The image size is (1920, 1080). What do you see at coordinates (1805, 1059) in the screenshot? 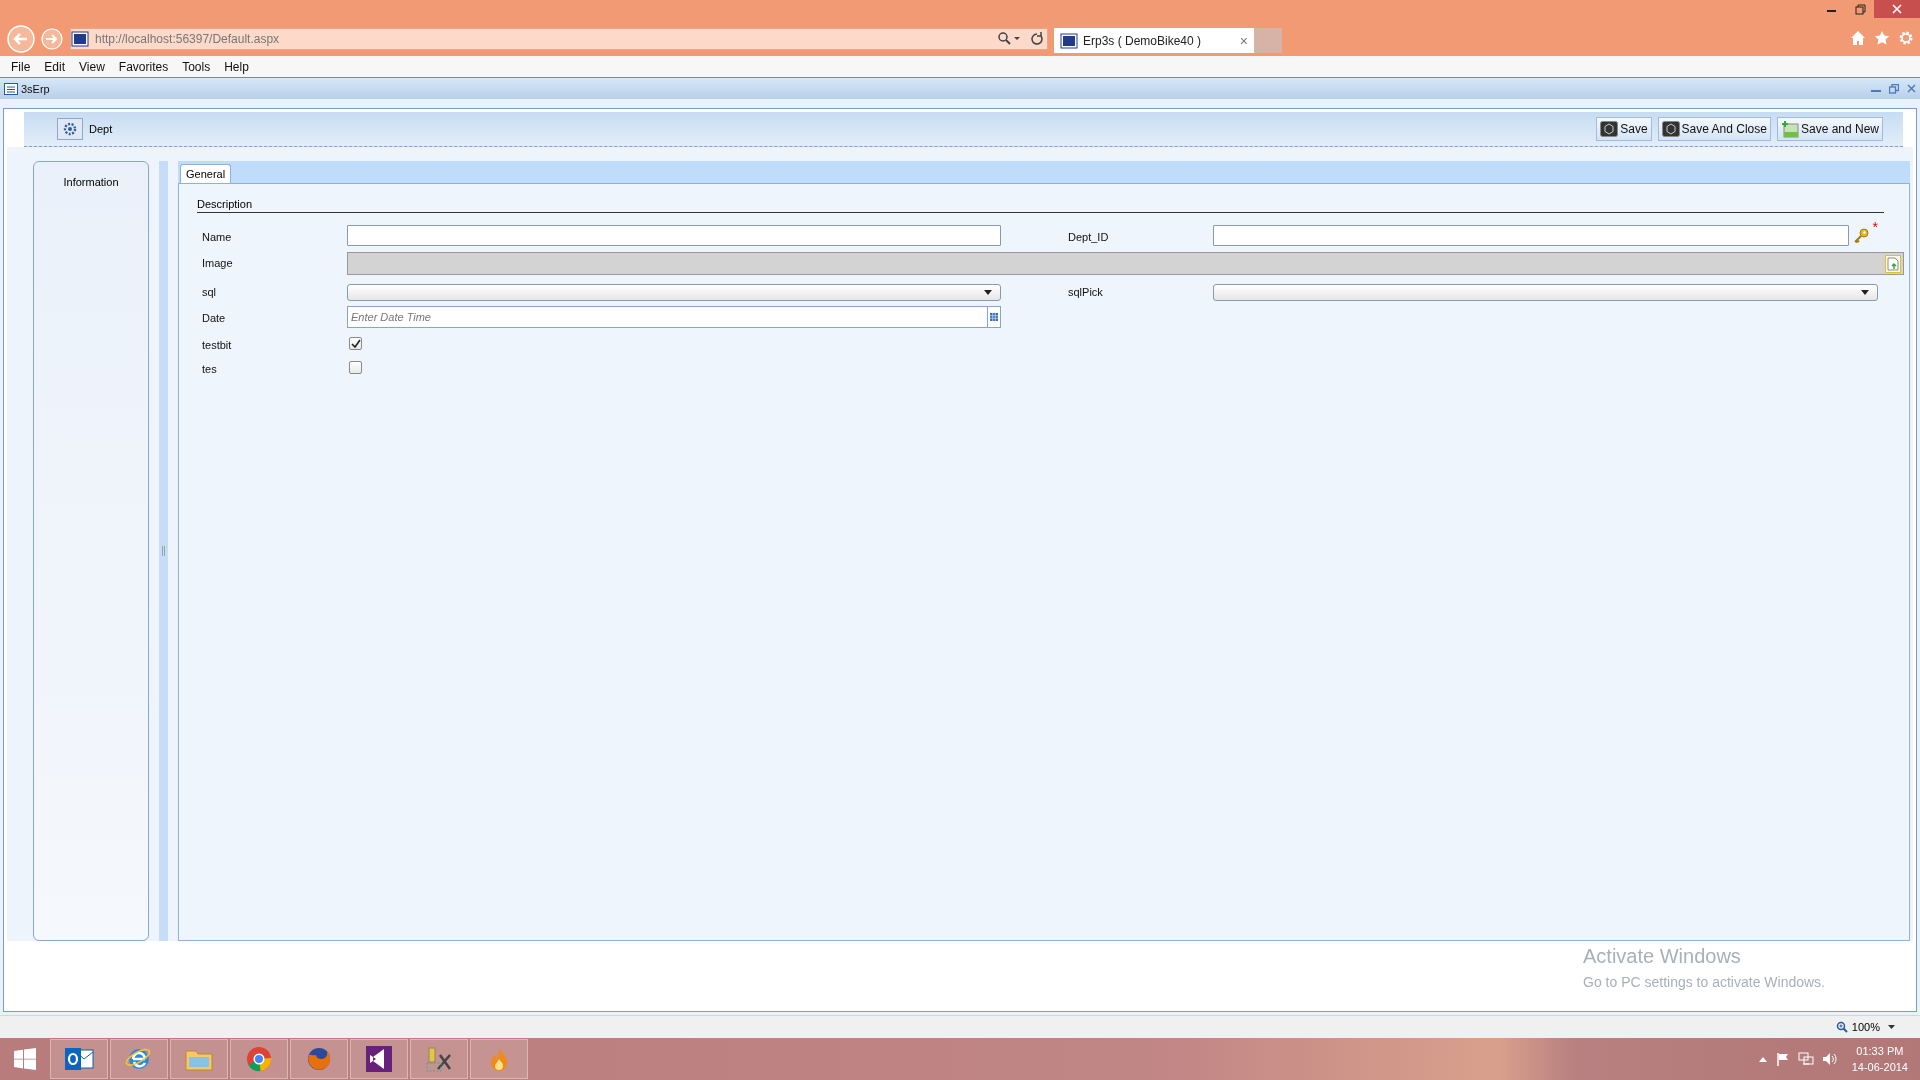
I see `network-icon` at bounding box center [1805, 1059].